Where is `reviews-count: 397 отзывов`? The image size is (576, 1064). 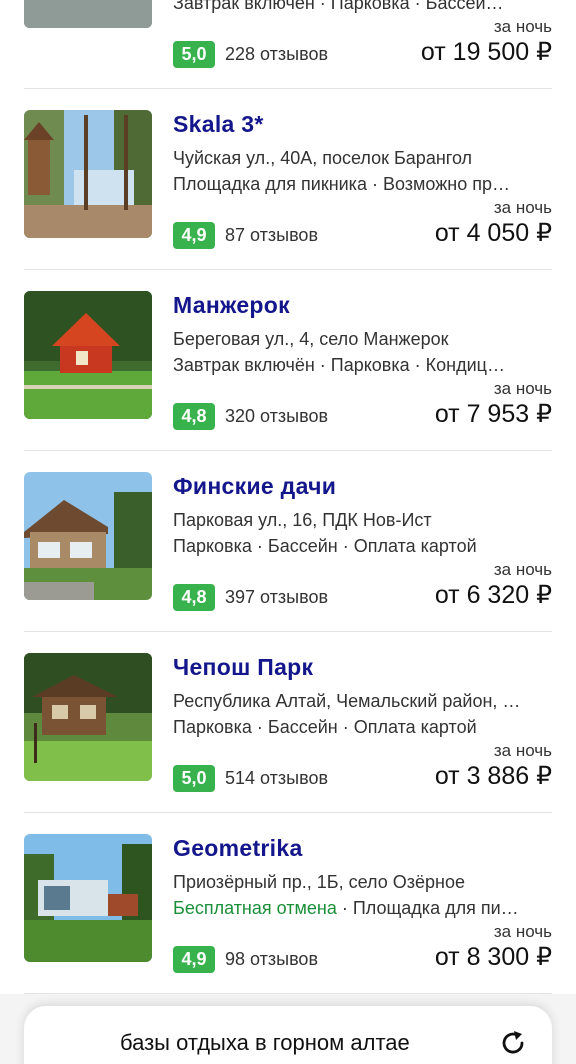 reviews-count: 397 отзывов is located at coordinates (276, 597).